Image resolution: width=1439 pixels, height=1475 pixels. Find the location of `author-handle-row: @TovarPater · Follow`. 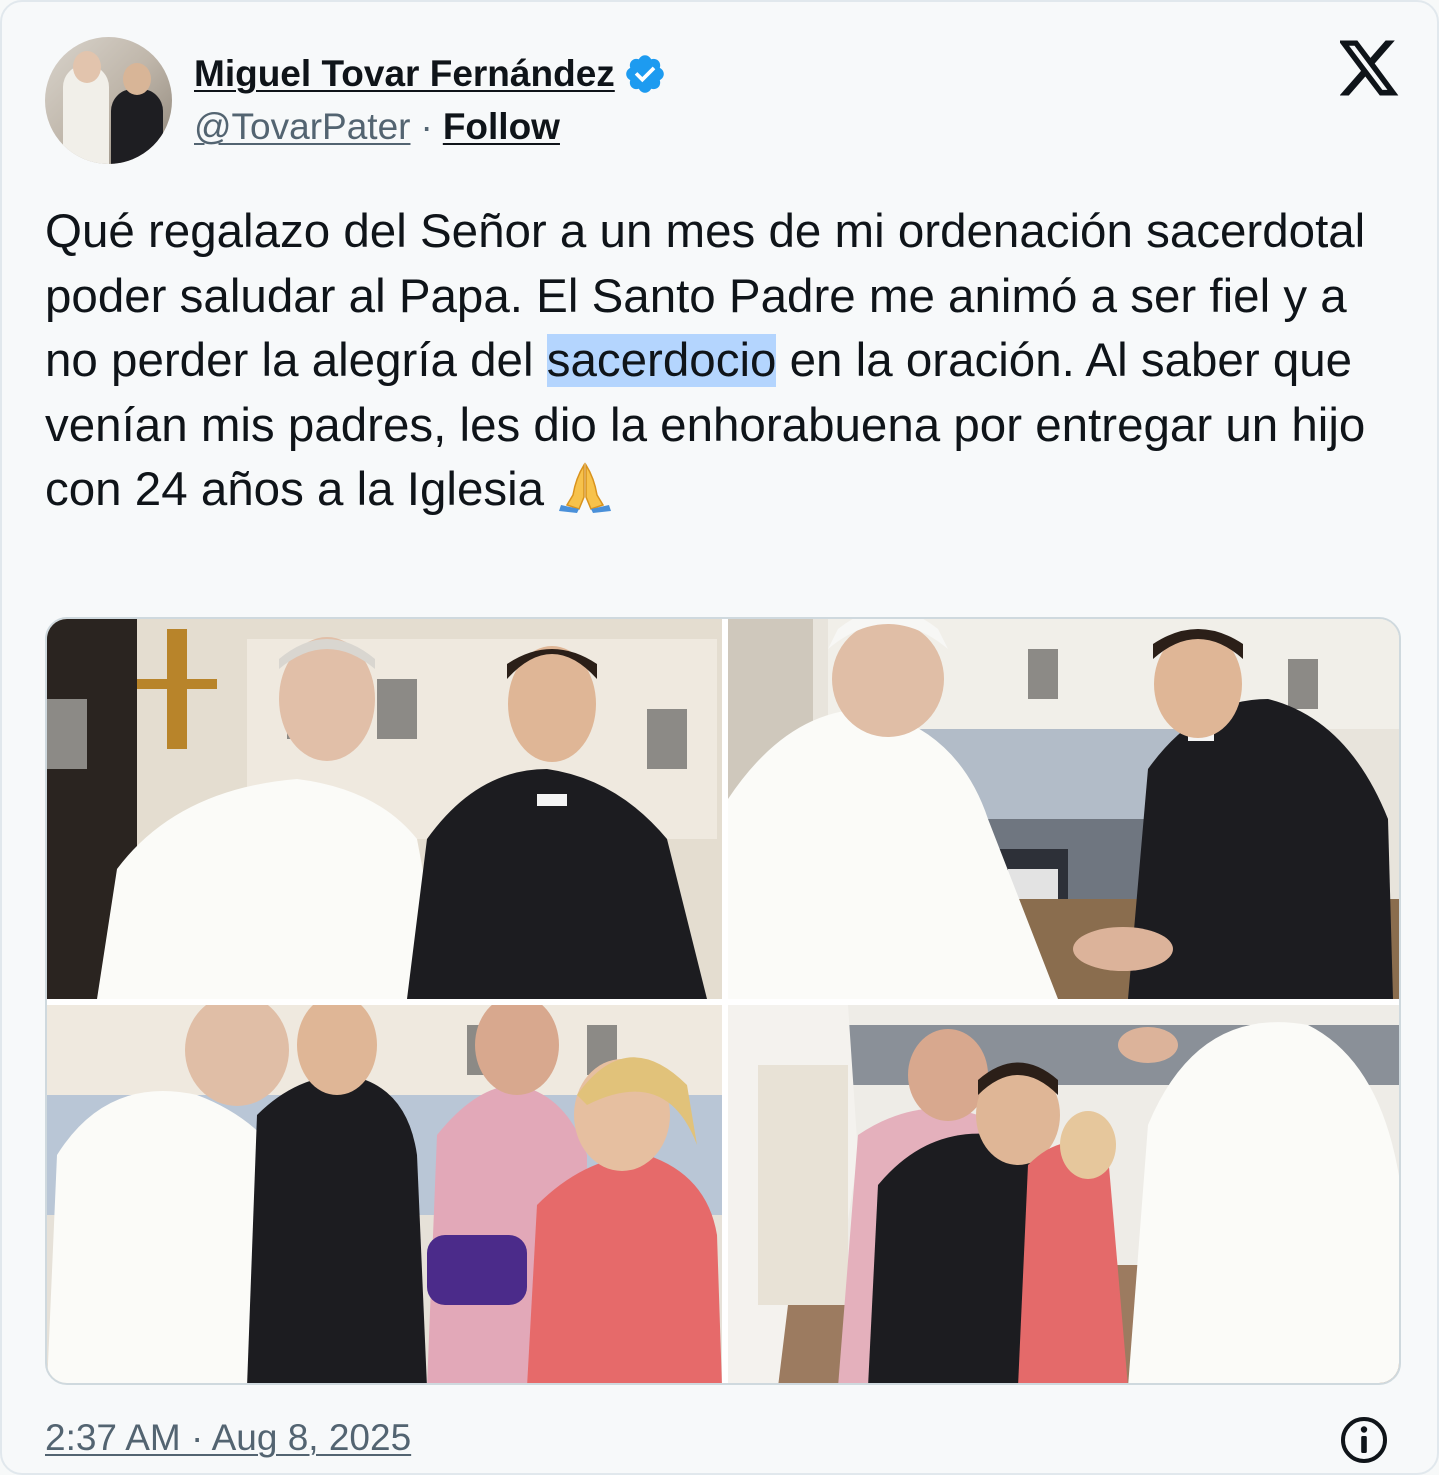

author-handle-row: @TovarPater · Follow is located at coordinates (377, 127).